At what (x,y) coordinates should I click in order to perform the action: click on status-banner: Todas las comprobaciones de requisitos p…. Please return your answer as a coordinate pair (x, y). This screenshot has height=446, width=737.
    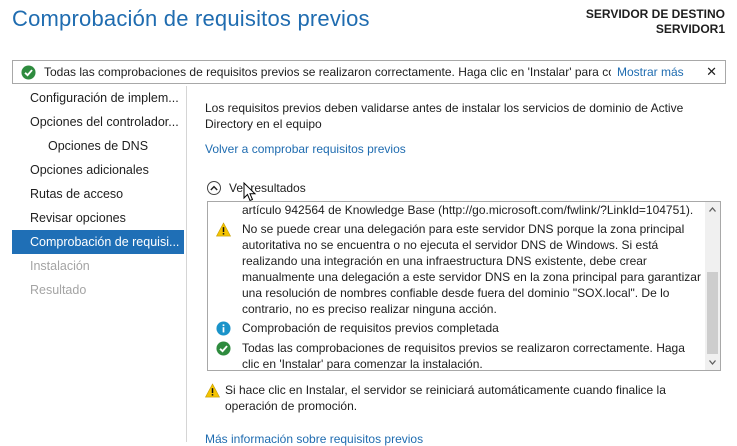
    Looking at the image, I should click on (369, 72).